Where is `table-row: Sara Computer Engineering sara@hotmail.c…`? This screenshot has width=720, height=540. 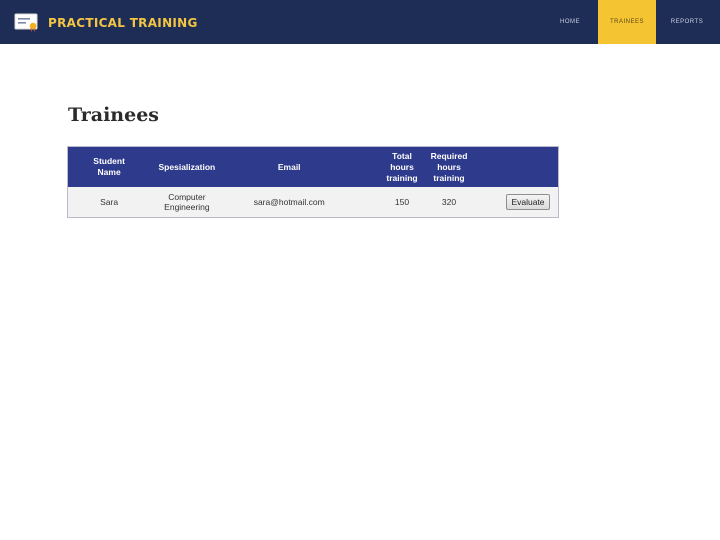
table-row: Sara Computer Engineering sara@hotmail.c… is located at coordinates (313, 202).